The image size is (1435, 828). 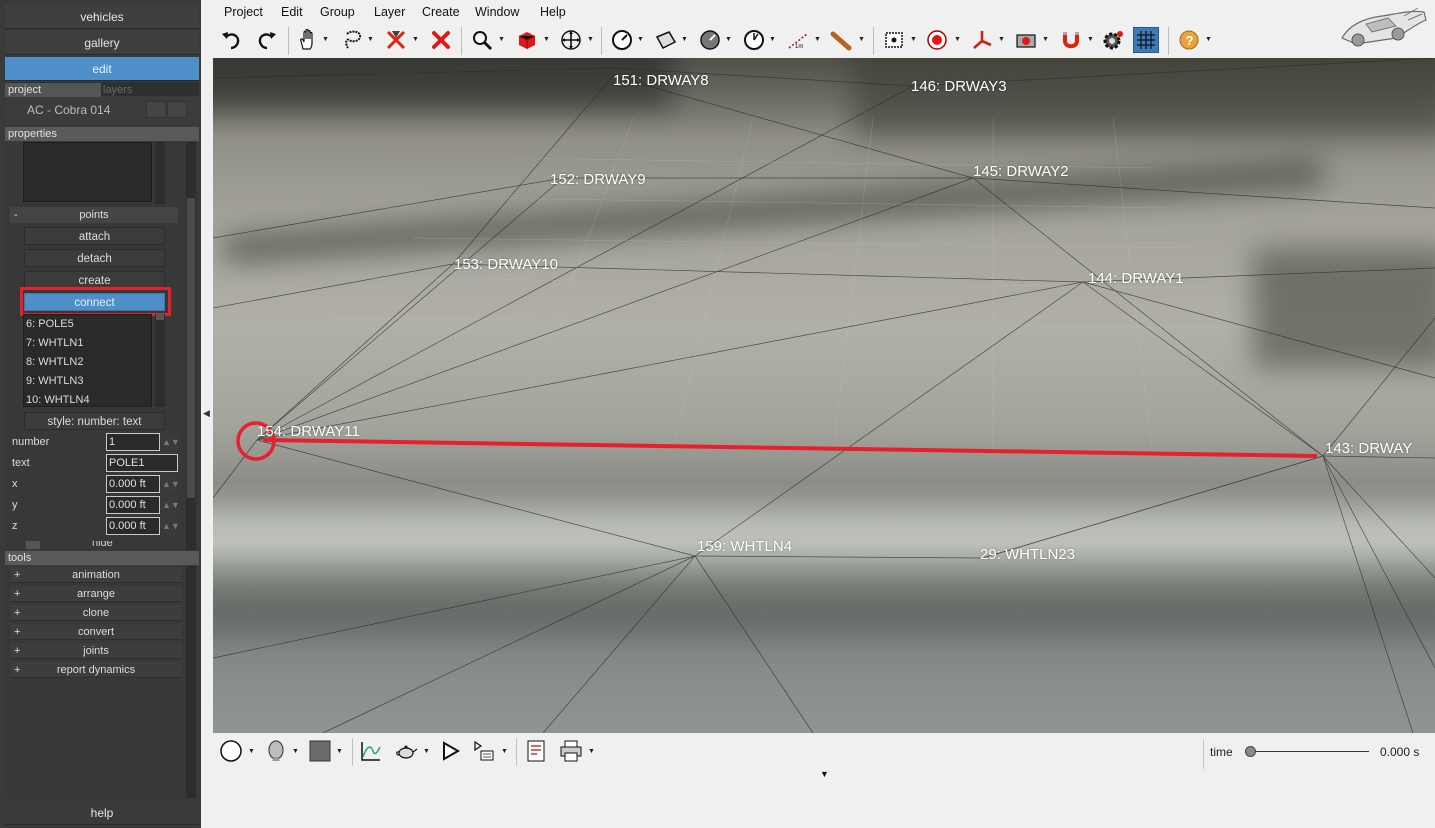 I want to click on expand-panel-icon: ▼, so click(x=825, y=774).